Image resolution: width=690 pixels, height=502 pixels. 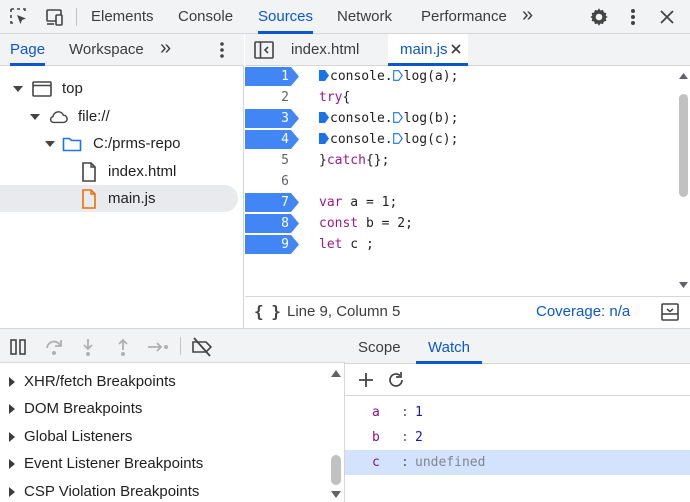 What do you see at coordinates (28, 50) in the screenshot?
I see `tab-page: Page` at bounding box center [28, 50].